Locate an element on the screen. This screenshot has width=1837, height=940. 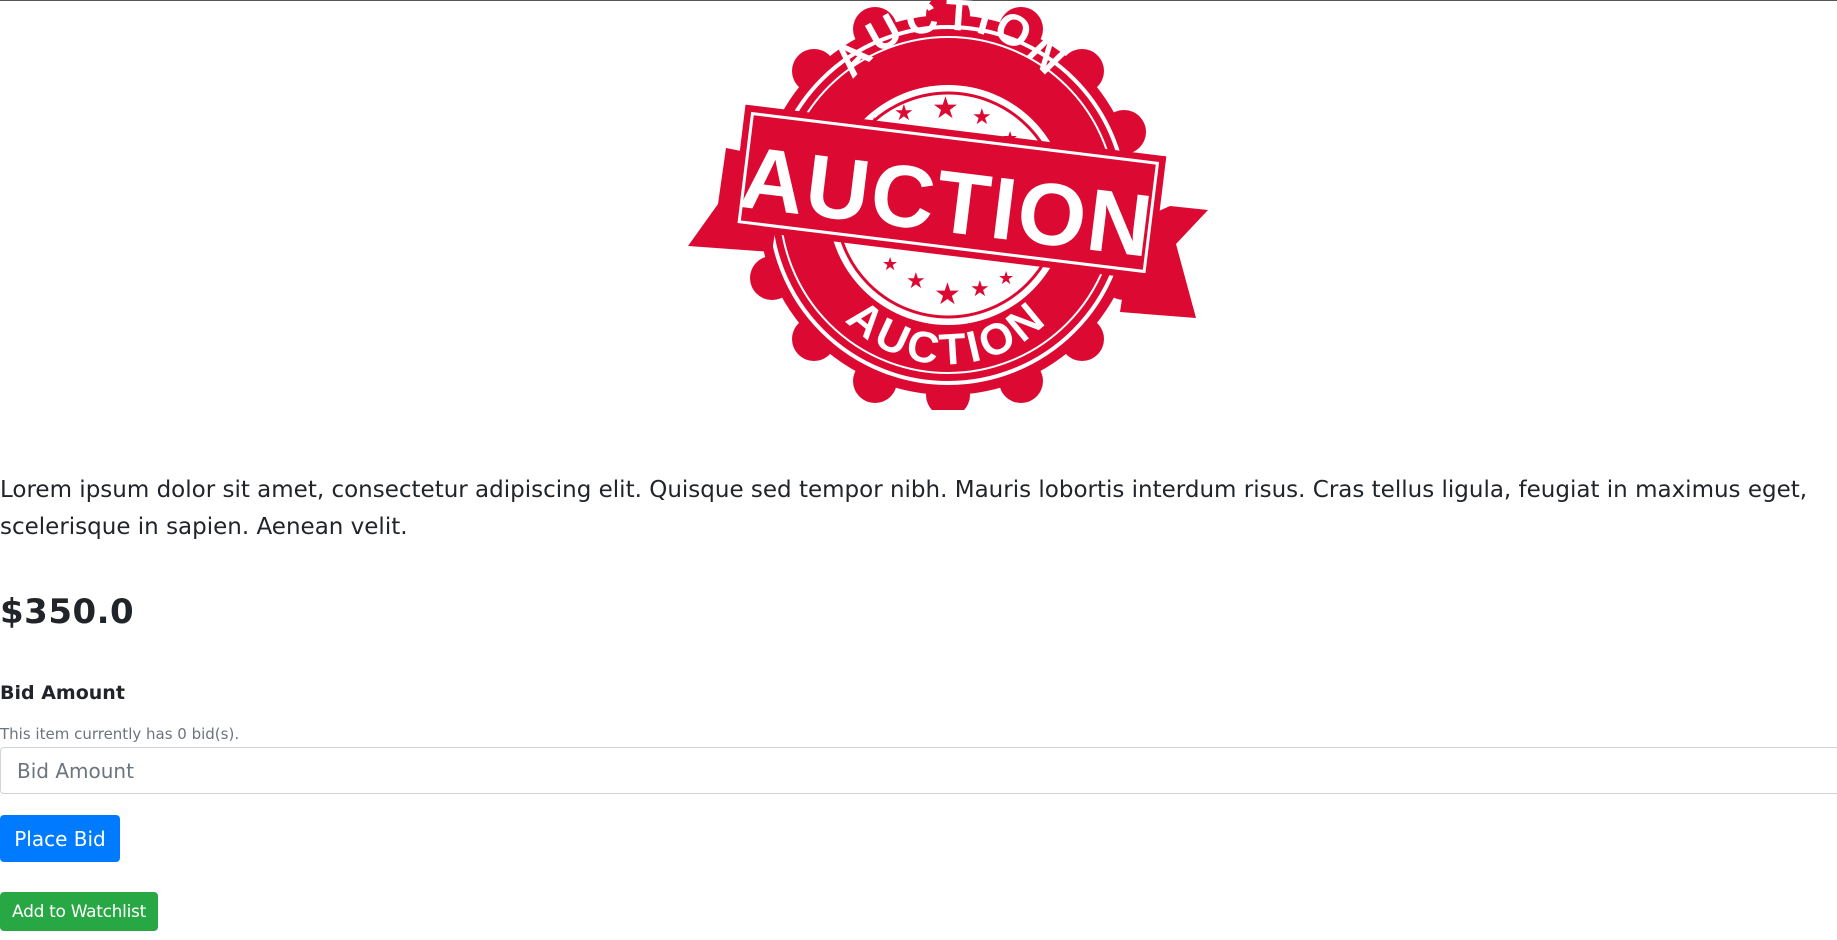
bid-amount-input is located at coordinates (918, 770).